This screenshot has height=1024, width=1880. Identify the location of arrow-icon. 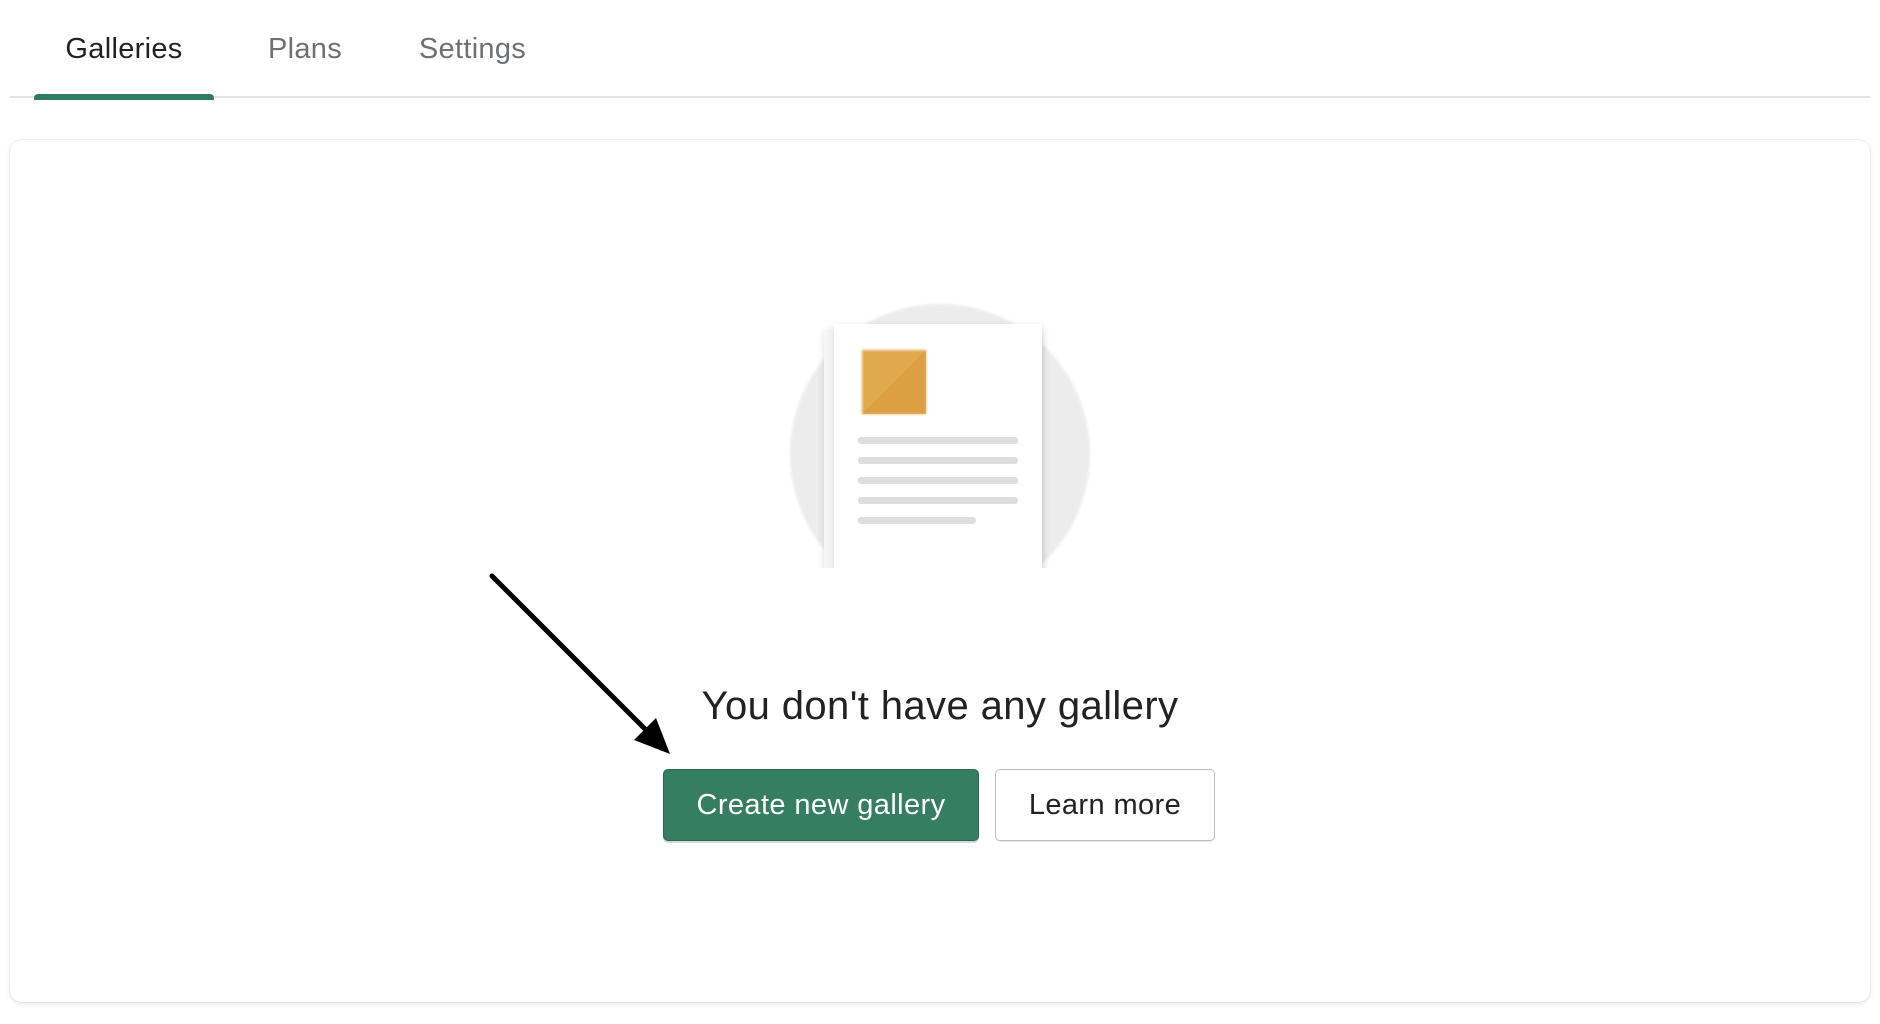
(579, 663).